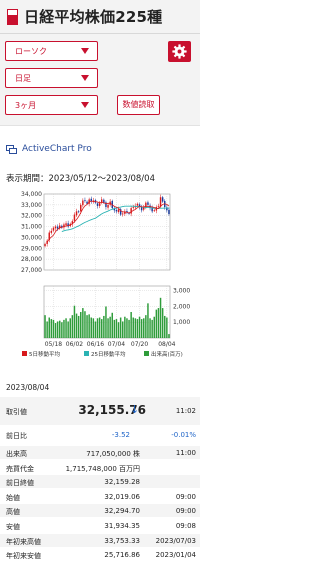 This screenshot has height=568, width=320. What do you see at coordinates (31, 227) in the screenshot?
I see `price-tick-label: 31,000` at bounding box center [31, 227].